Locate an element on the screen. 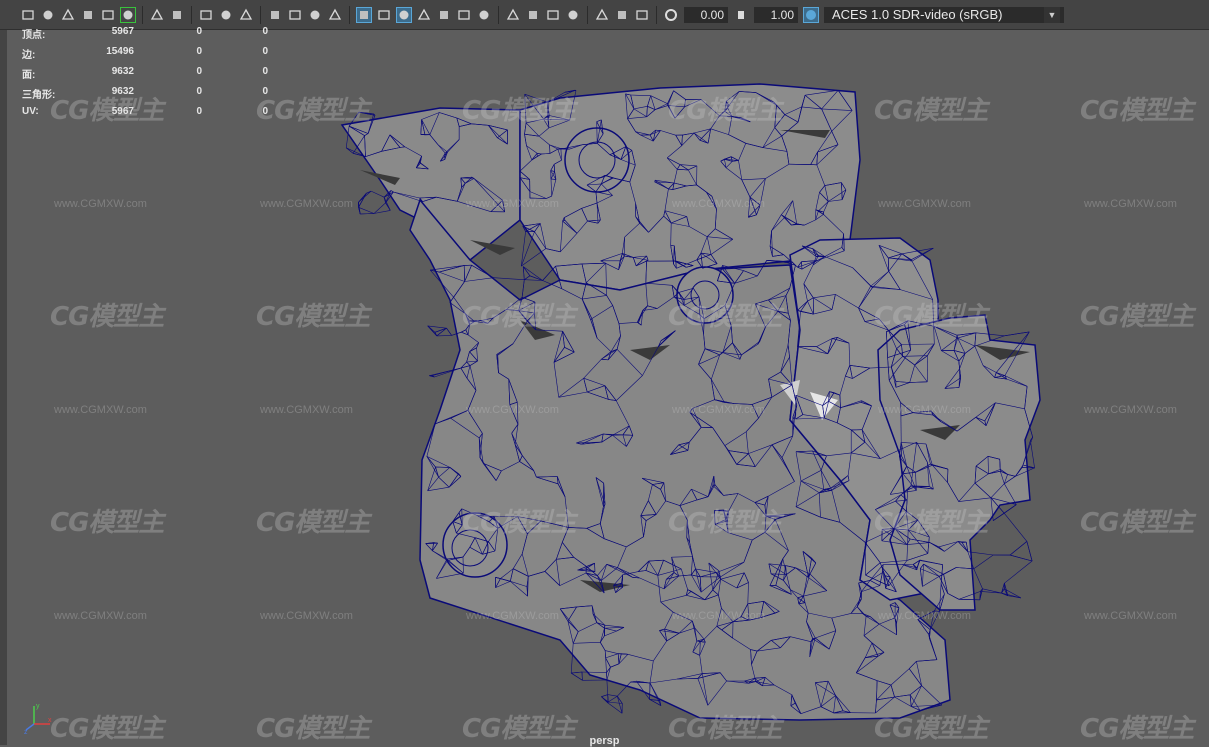 The height and width of the screenshot is (747, 1209). exposure-icon is located at coordinates (671, 15).